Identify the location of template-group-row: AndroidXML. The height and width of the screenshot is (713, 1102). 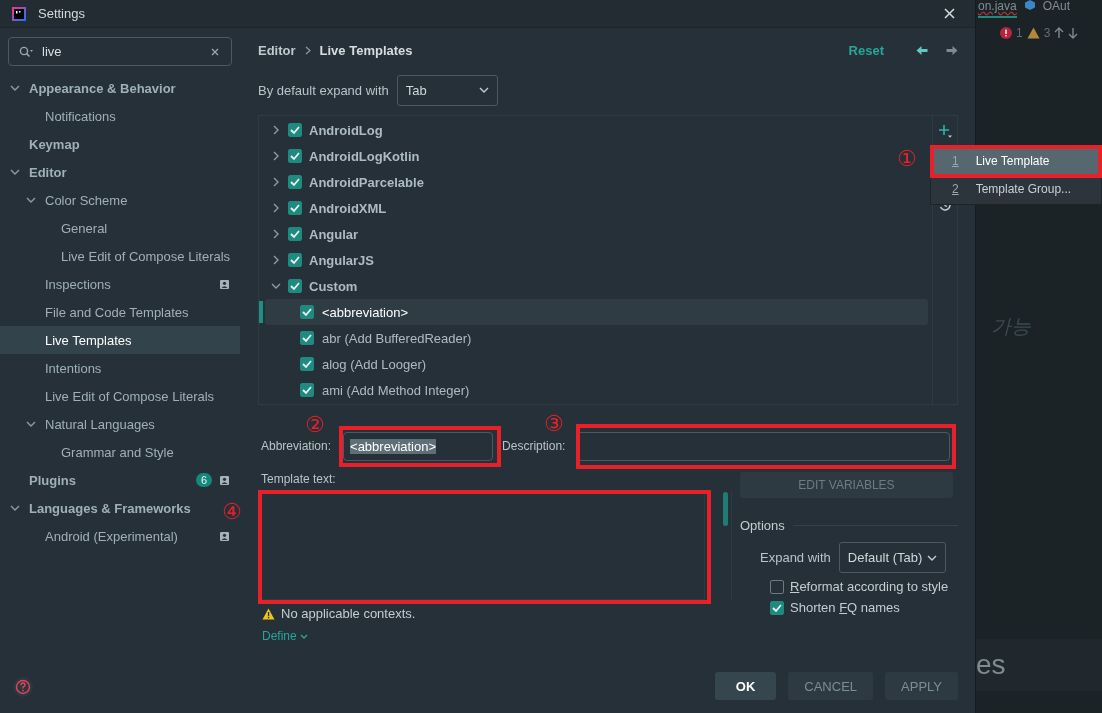
(326, 208).